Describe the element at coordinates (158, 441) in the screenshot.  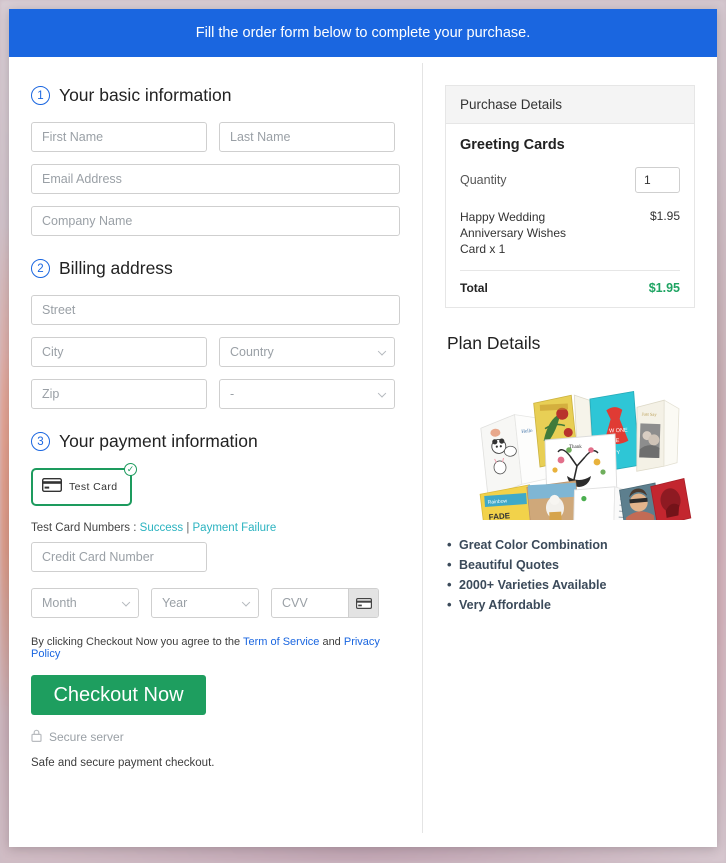
I see `step-3-title: Your payment information` at that location.